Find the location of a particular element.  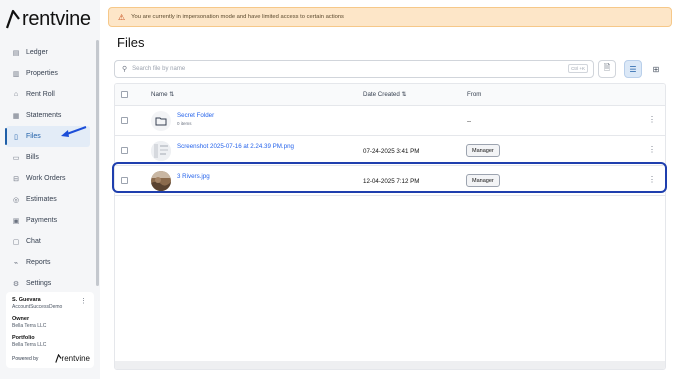

search-icon: ⚲ is located at coordinates (125, 69).